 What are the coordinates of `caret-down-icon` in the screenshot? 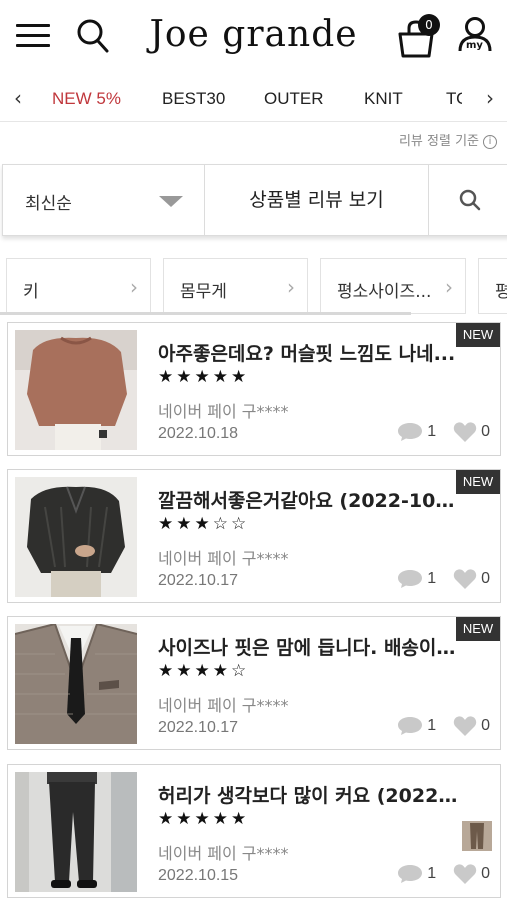 It's located at (171, 201).